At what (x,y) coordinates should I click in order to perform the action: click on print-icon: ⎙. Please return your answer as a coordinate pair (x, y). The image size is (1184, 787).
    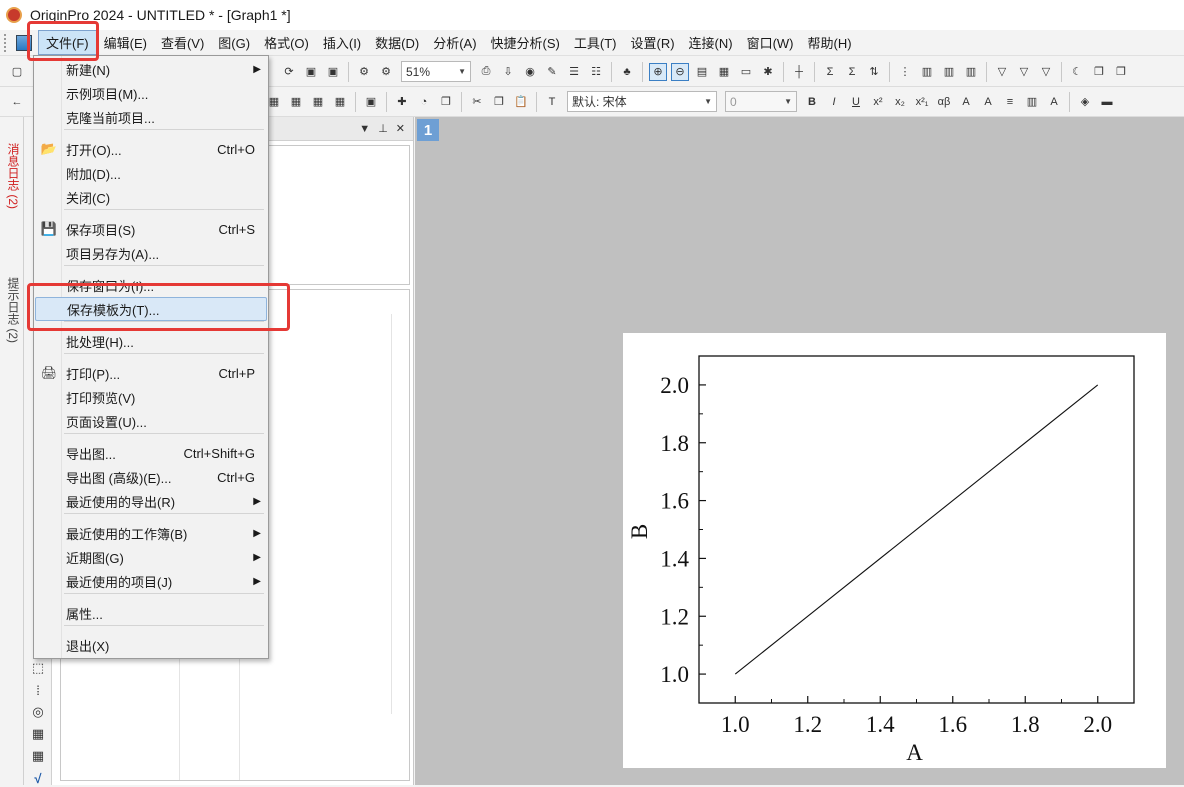
    Looking at the image, I should click on (486, 72).